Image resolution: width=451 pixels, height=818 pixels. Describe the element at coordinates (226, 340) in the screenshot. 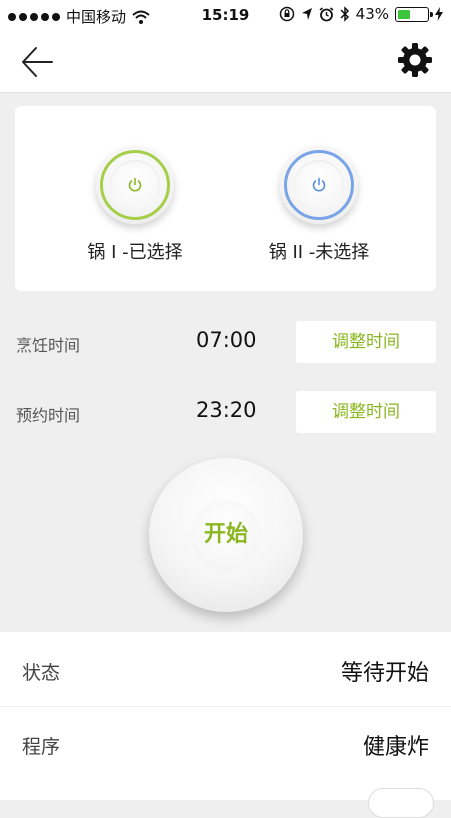

I see `cooking-time-value: 07:00` at that location.